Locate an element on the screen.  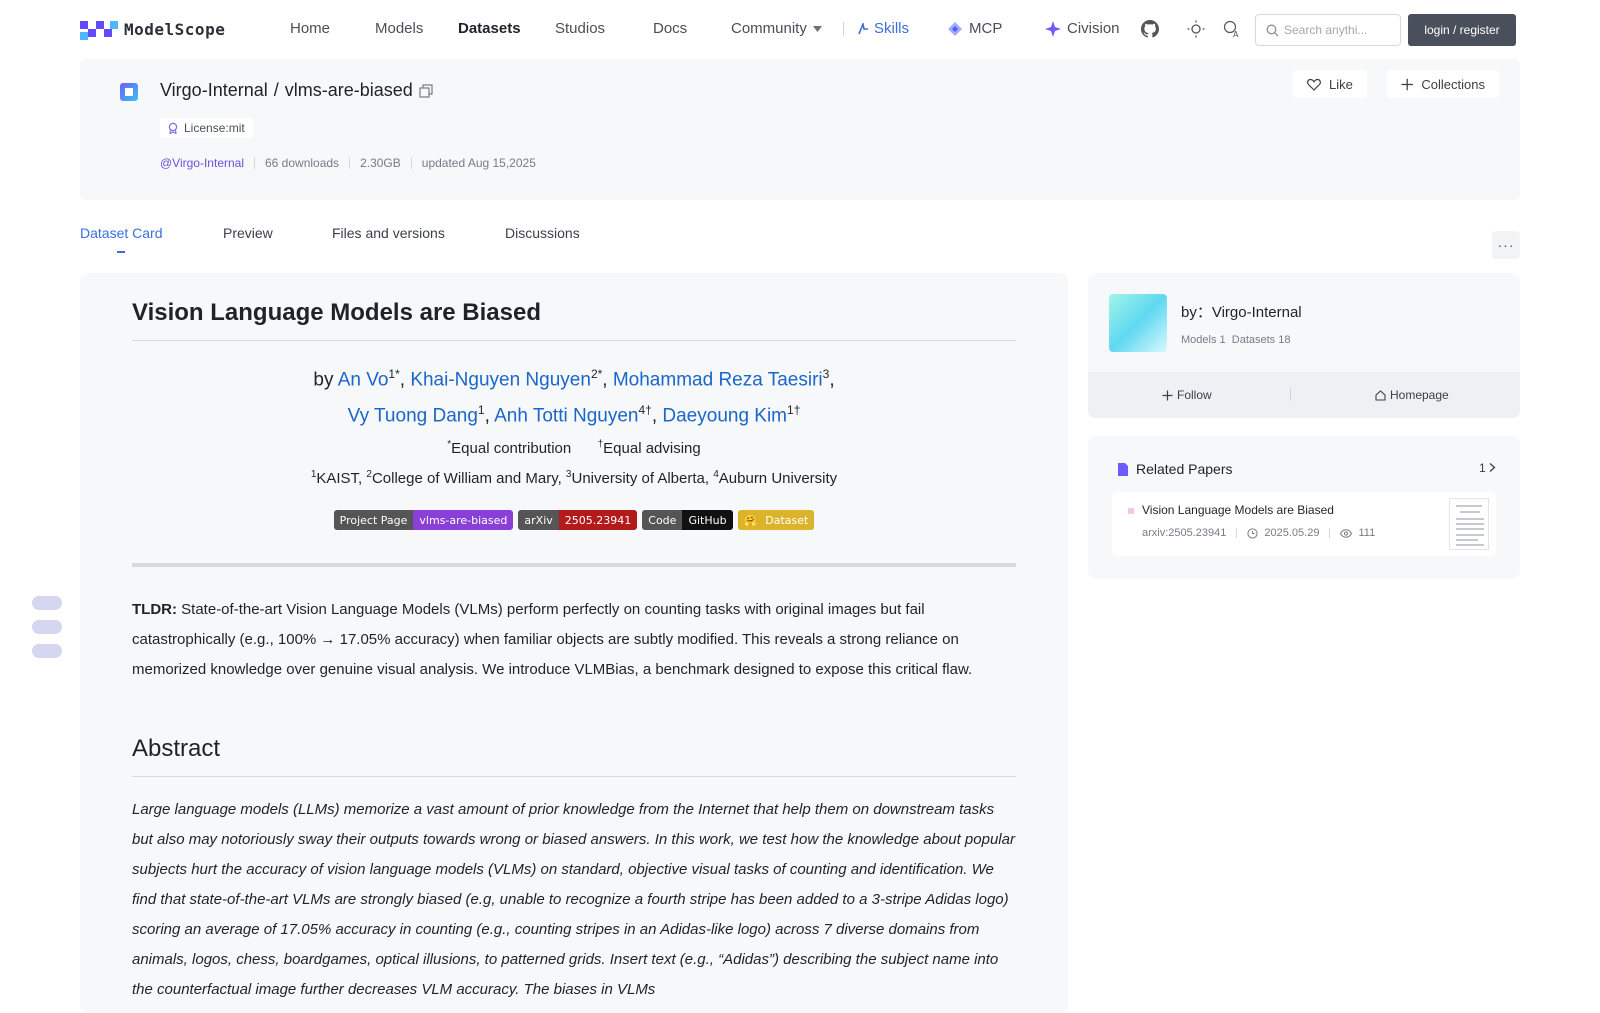
badge-value: Dataset is located at coordinates (787, 520).